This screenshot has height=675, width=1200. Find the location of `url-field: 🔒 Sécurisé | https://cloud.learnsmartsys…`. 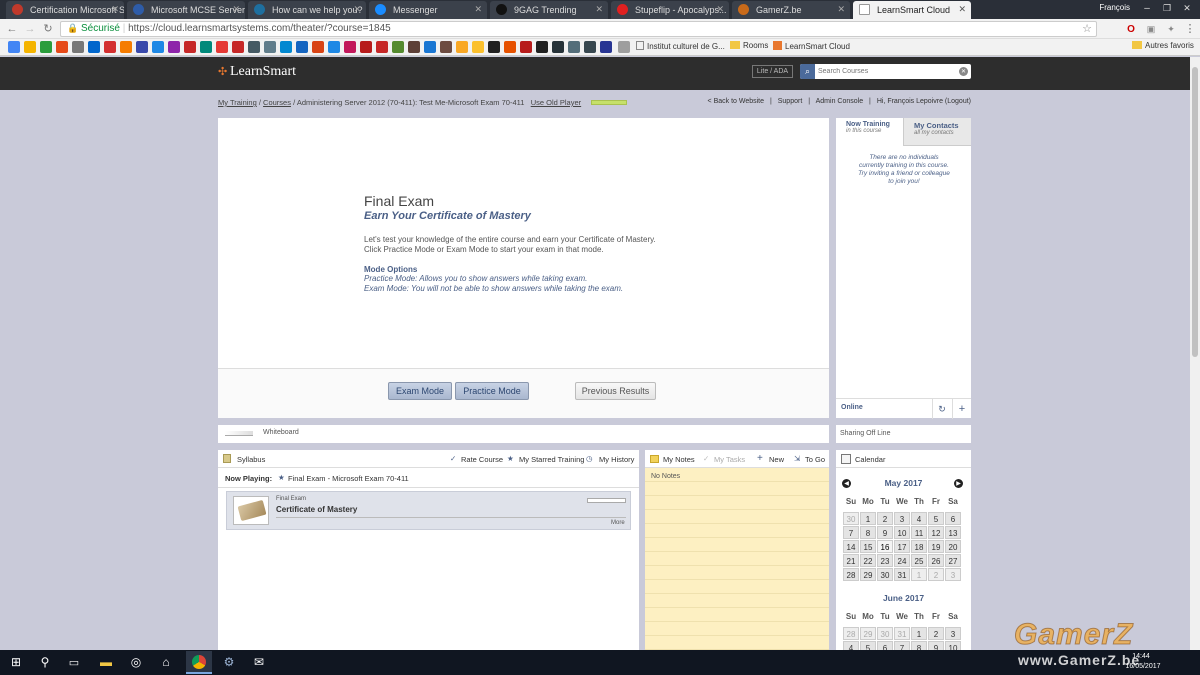

url-field: 🔒 Sécurisé | https://cloud.learnsmartsys… is located at coordinates (578, 29).